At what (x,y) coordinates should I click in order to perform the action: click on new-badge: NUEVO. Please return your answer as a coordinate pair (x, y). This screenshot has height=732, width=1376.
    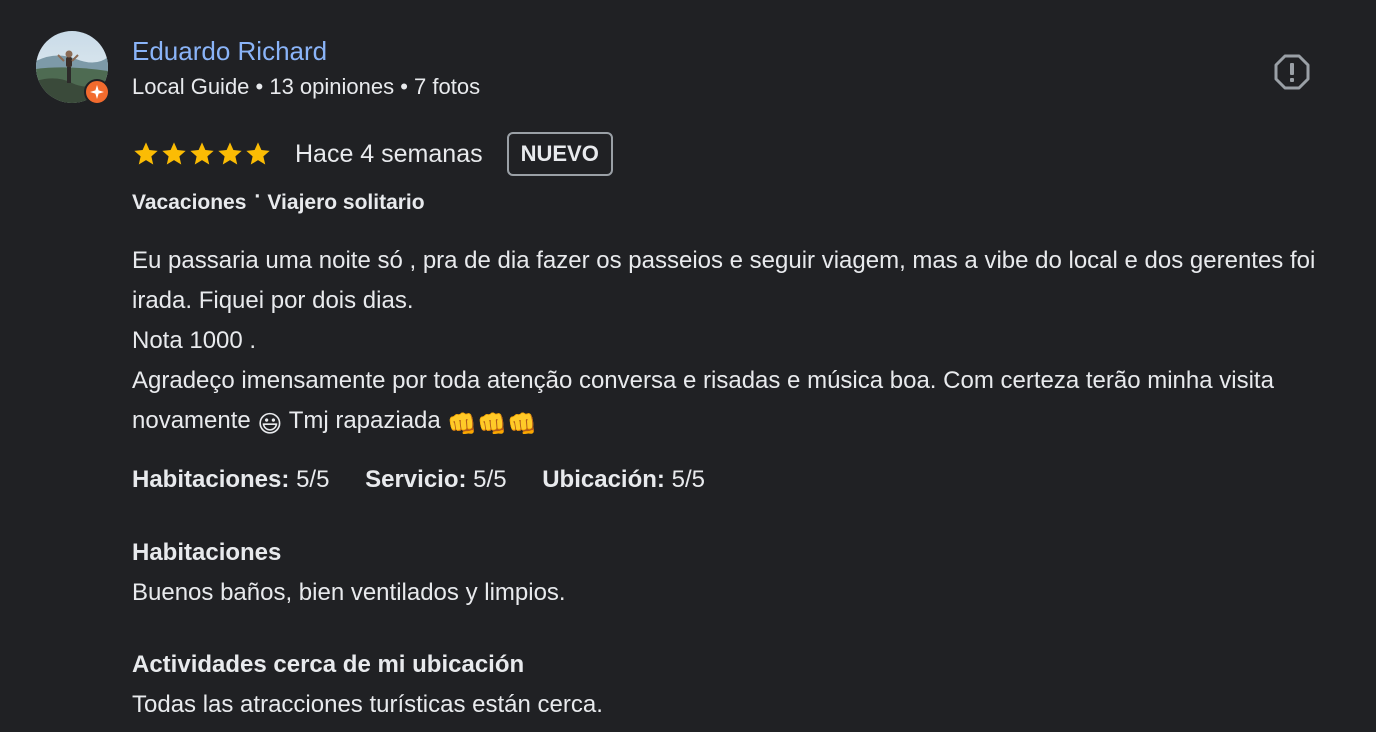
    Looking at the image, I should click on (559, 154).